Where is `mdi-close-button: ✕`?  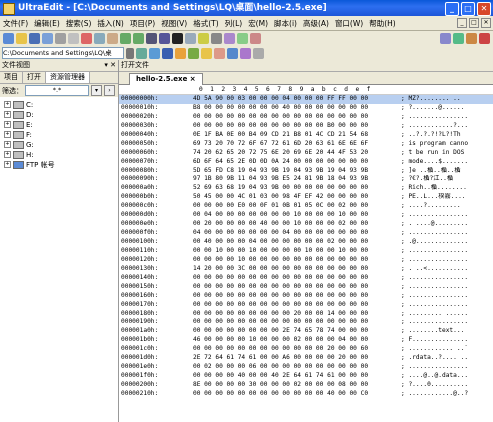 mdi-close-button: ✕ is located at coordinates (486, 23).